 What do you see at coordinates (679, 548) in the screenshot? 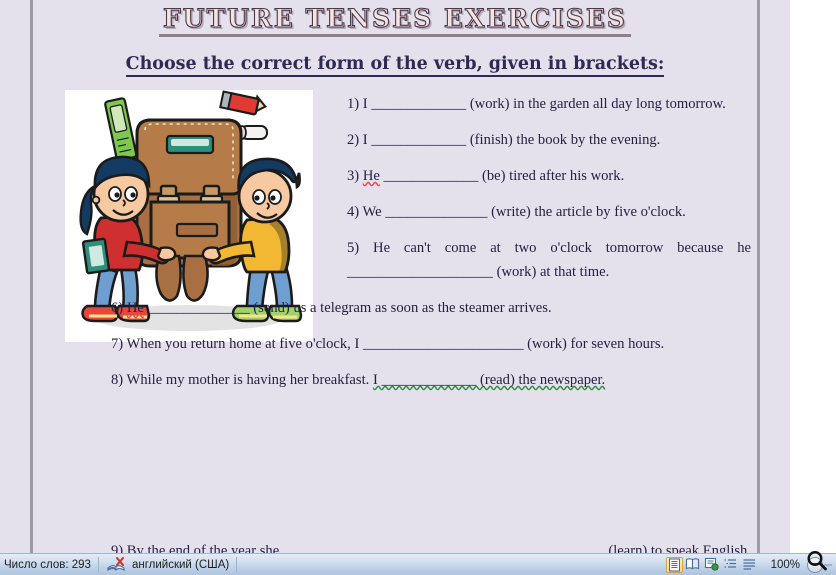
I see `question-9-right: (learn) to speak English.` at bounding box center [679, 548].